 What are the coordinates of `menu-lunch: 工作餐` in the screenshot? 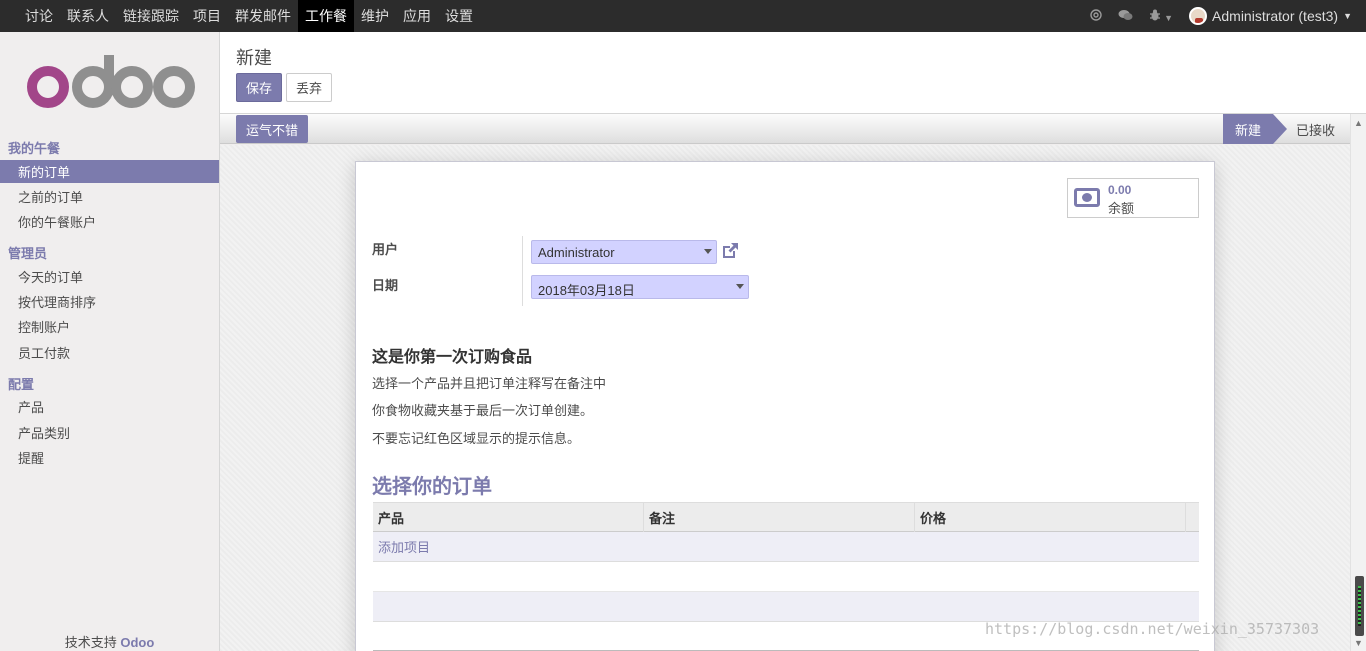 It's located at (326, 16).